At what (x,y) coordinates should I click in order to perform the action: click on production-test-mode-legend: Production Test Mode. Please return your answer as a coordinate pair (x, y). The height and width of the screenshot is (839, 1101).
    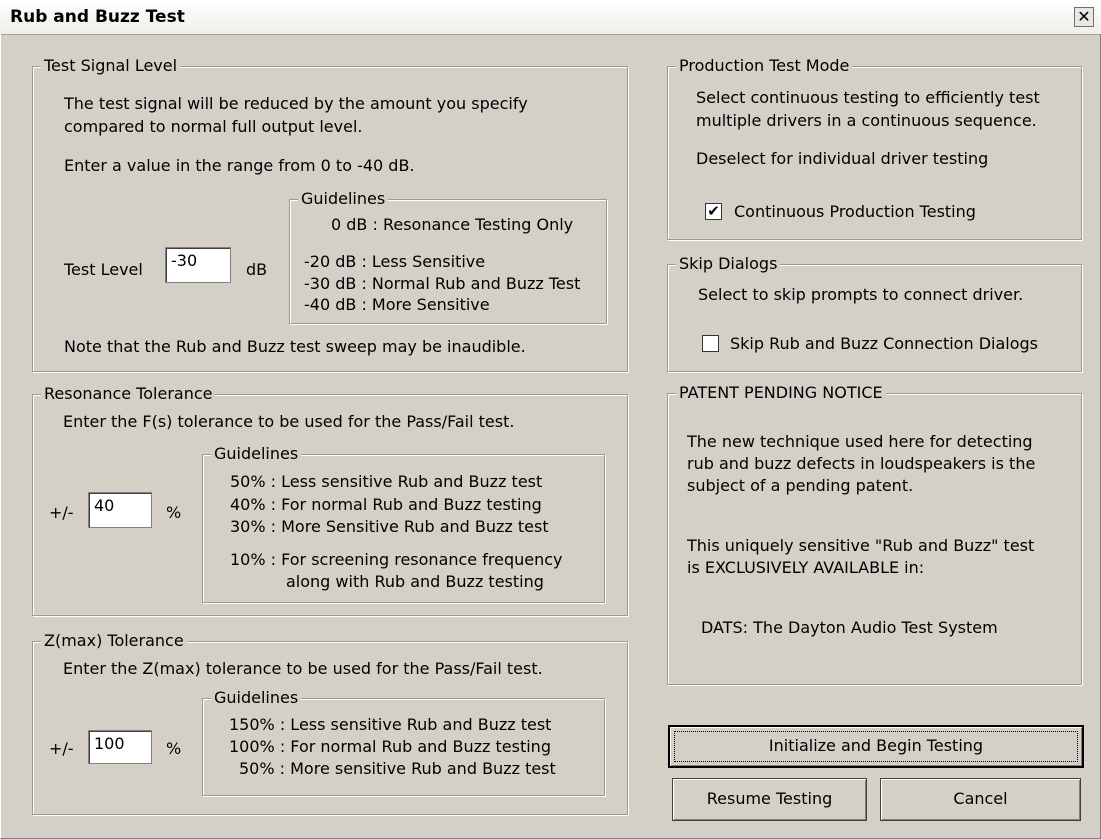
    Looking at the image, I should click on (764, 66).